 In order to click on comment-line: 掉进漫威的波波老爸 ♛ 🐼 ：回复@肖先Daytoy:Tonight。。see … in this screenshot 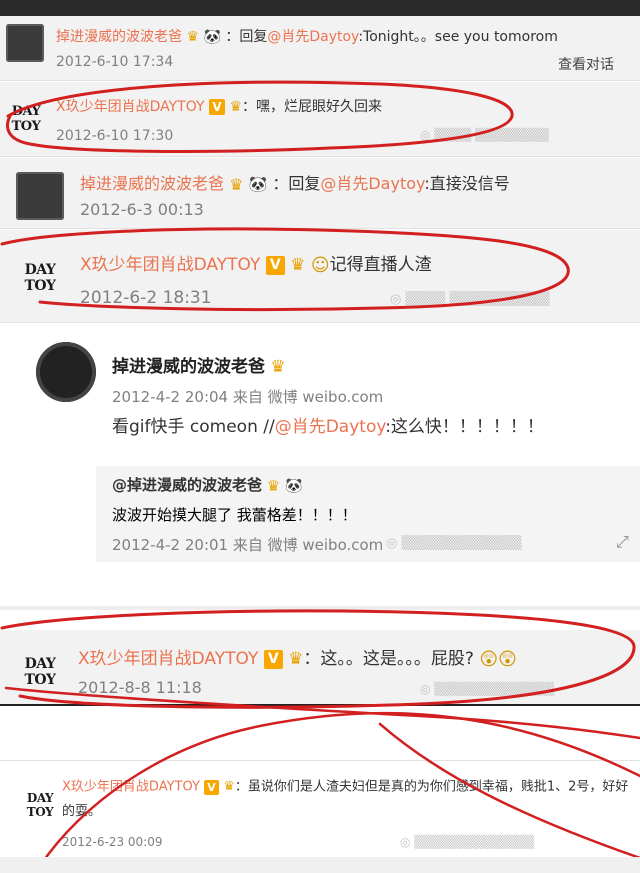, I will do `click(307, 36)`.